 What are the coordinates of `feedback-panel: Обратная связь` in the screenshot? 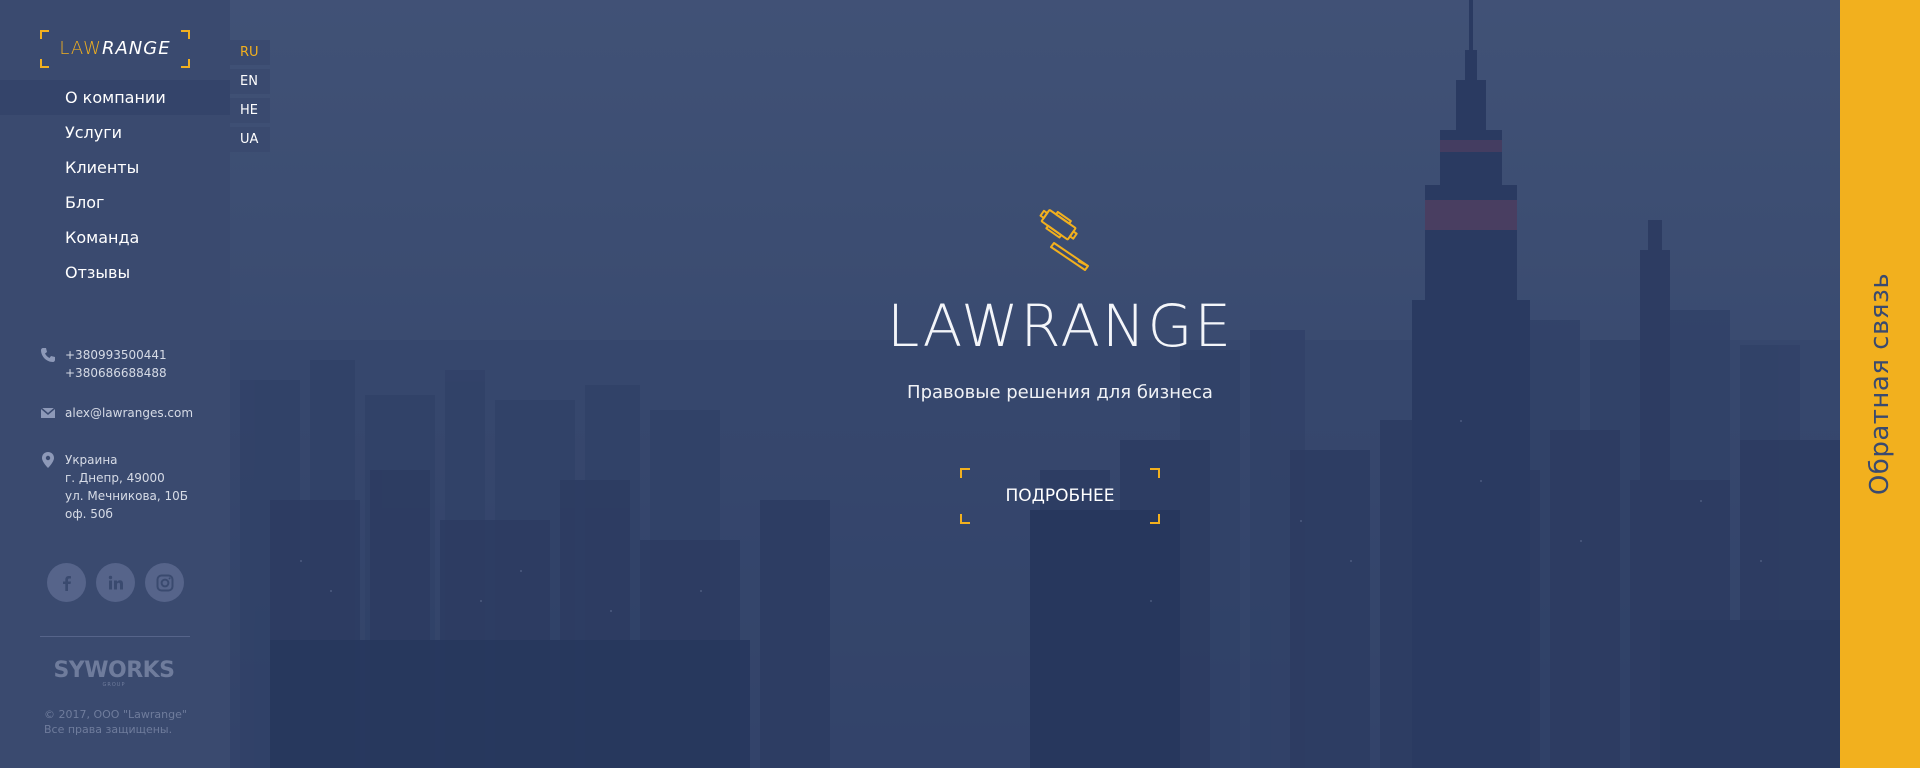 It's located at (1880, 384).